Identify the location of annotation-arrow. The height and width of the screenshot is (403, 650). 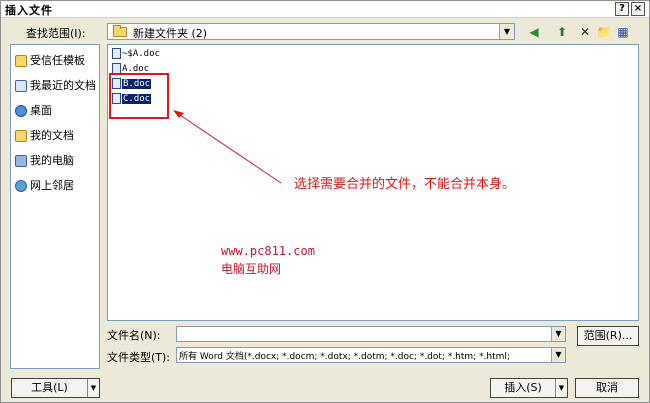
(227, 147).